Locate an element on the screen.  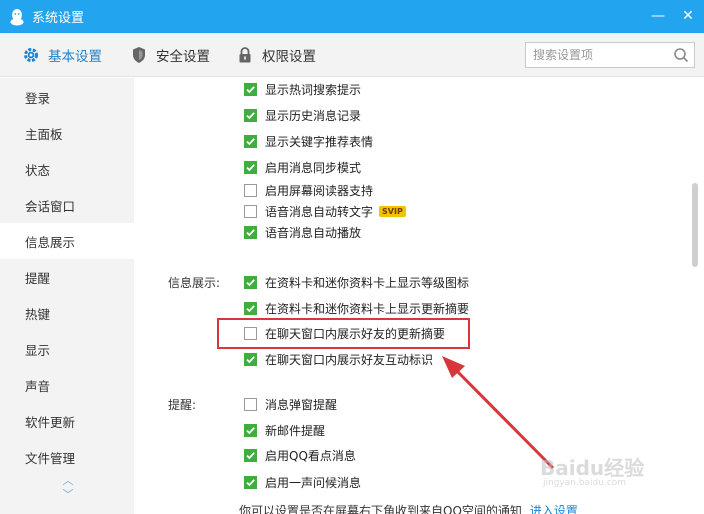
sidebar-item-label: 显示 is located at coordinates (38, 350).